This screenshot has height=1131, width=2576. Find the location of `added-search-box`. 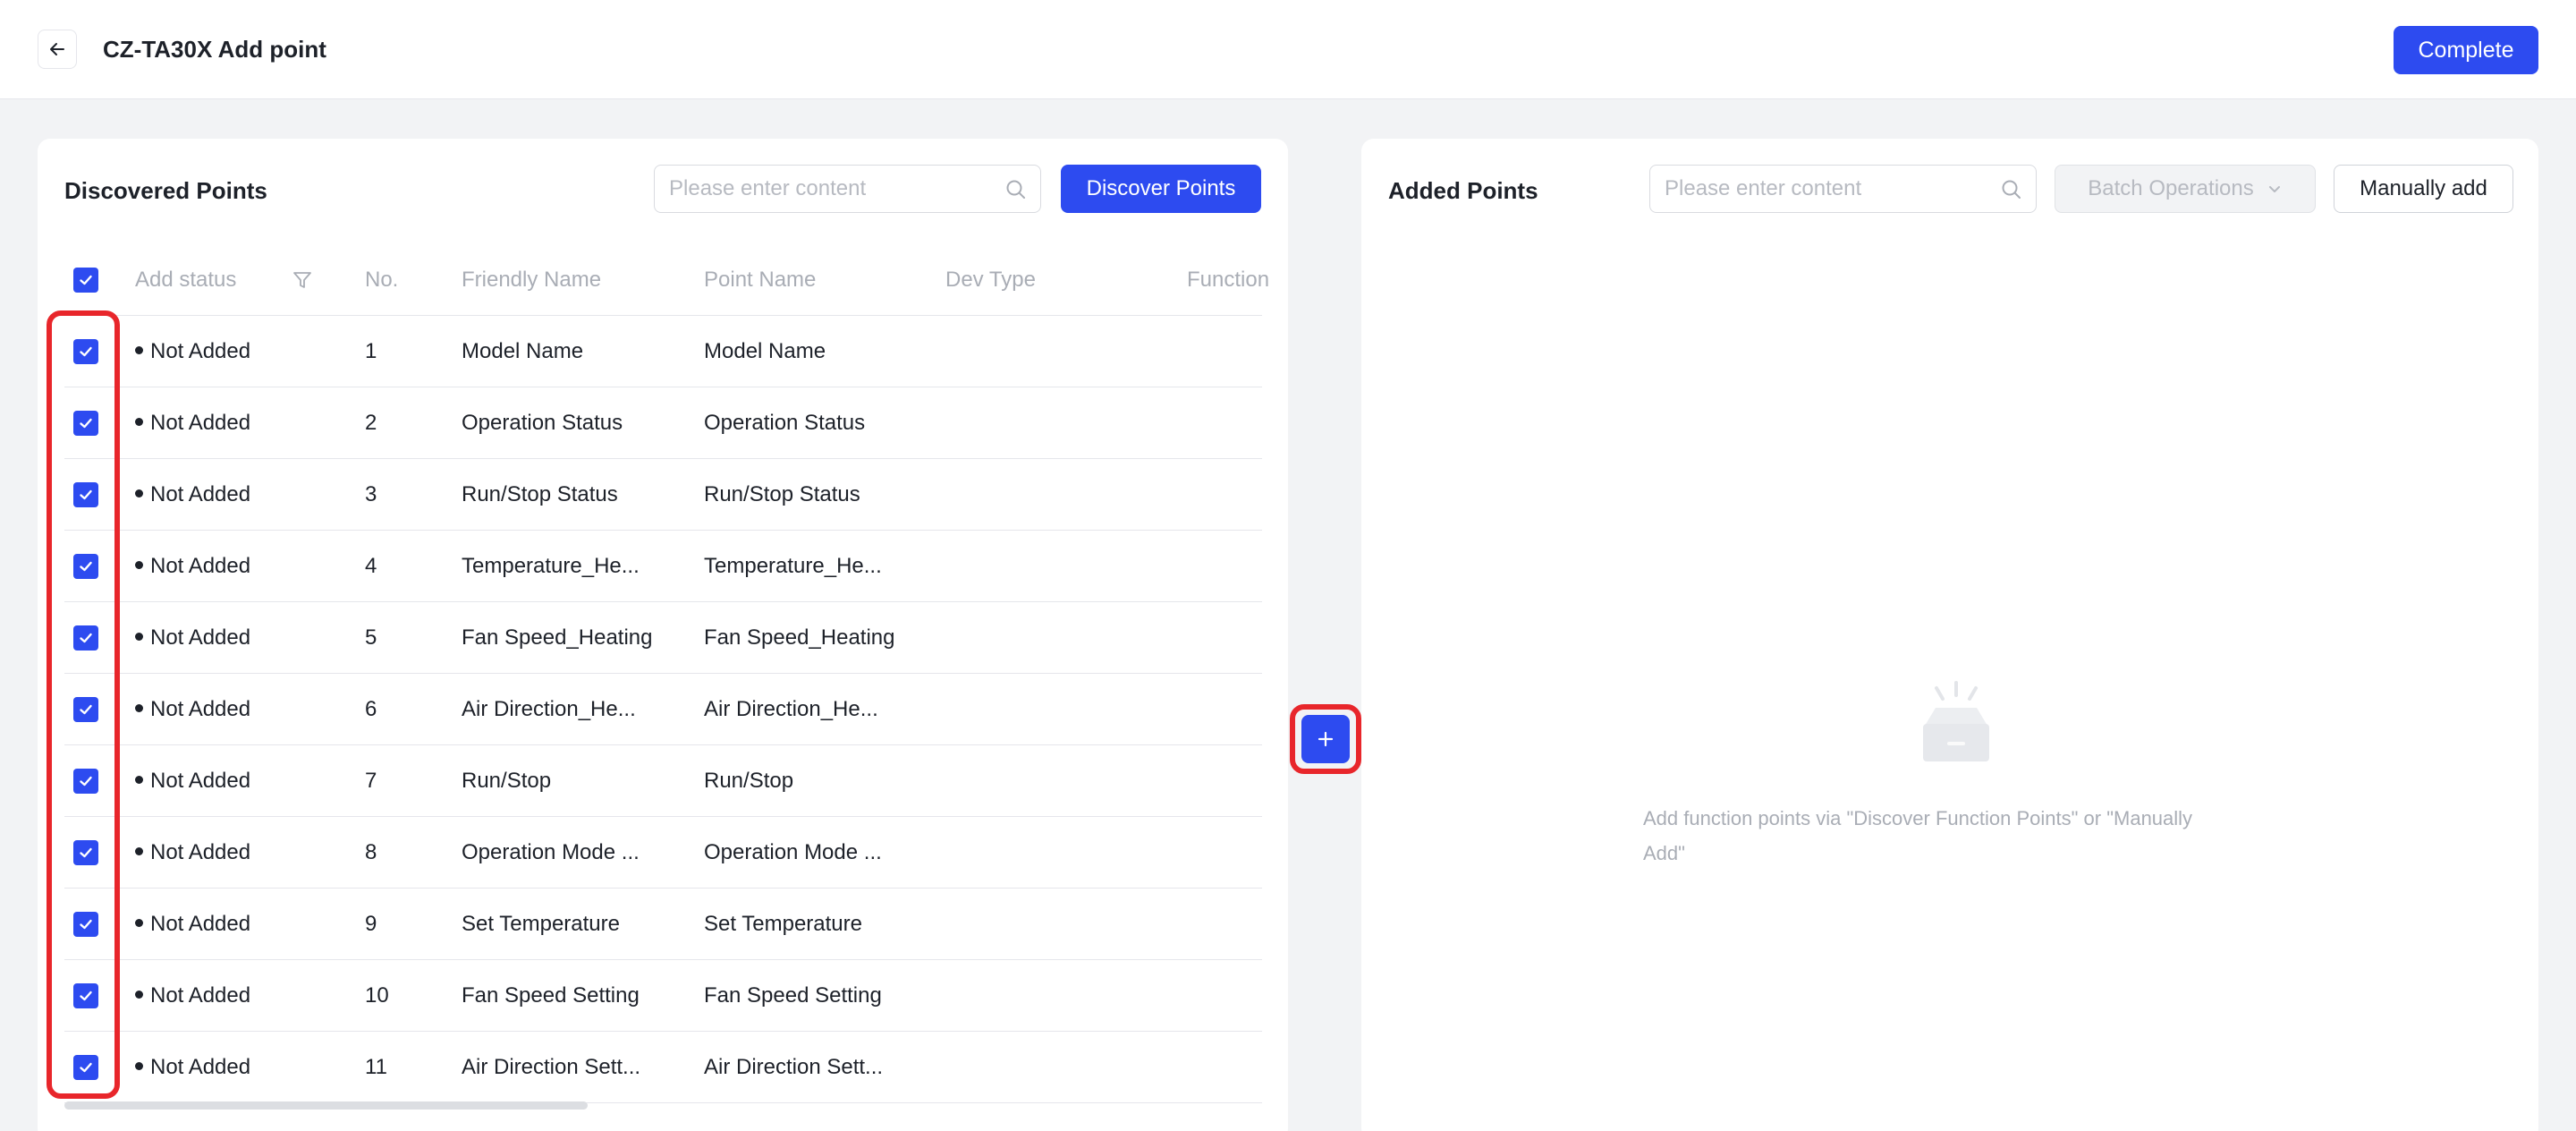

added-search-box is located at coordinates (1843, 189).